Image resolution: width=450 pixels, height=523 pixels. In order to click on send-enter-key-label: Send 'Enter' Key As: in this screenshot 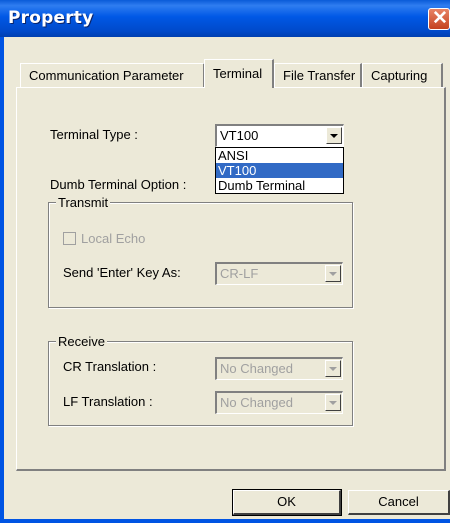, I will do `click(122, 272)`.